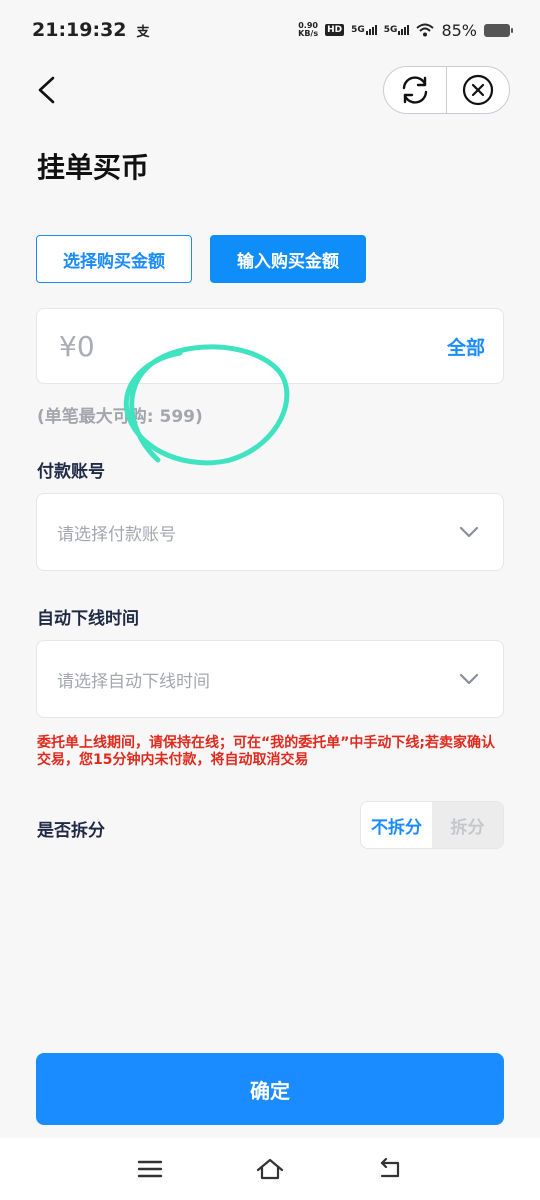  I want to click on auto-offline-select: 请选择自动下线时间, so click(270, 679).